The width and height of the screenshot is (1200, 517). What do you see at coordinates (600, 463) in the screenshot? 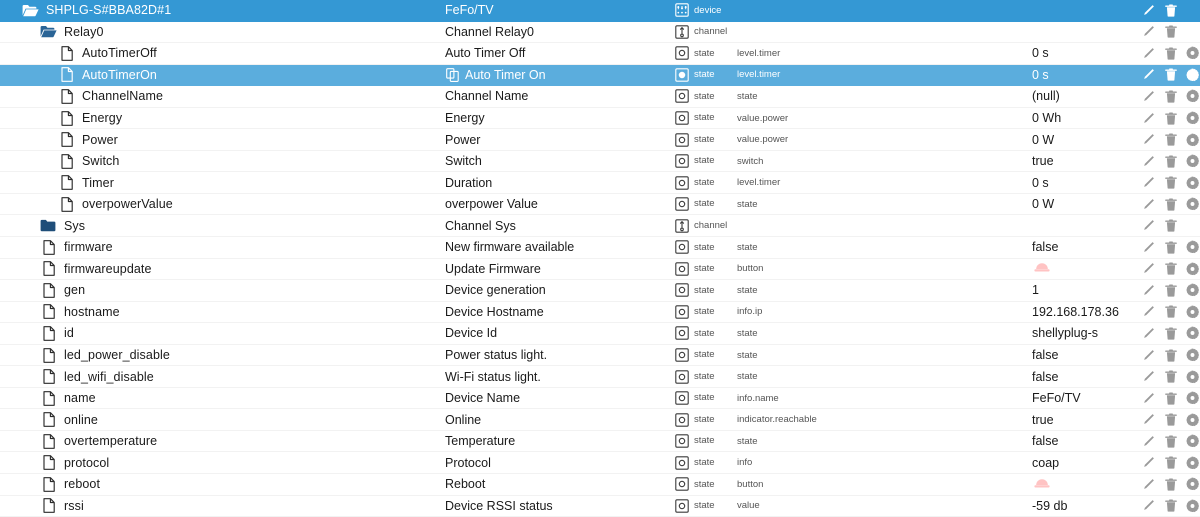
I see `table-row: protocol Protocol state info coap` at bounding box center [600, 463].